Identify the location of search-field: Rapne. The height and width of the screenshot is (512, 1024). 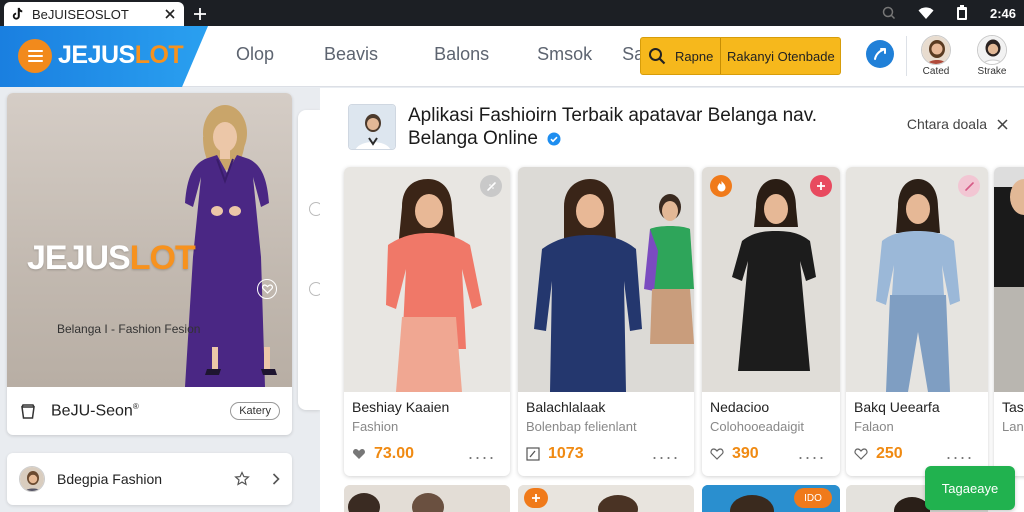
(697, 56).